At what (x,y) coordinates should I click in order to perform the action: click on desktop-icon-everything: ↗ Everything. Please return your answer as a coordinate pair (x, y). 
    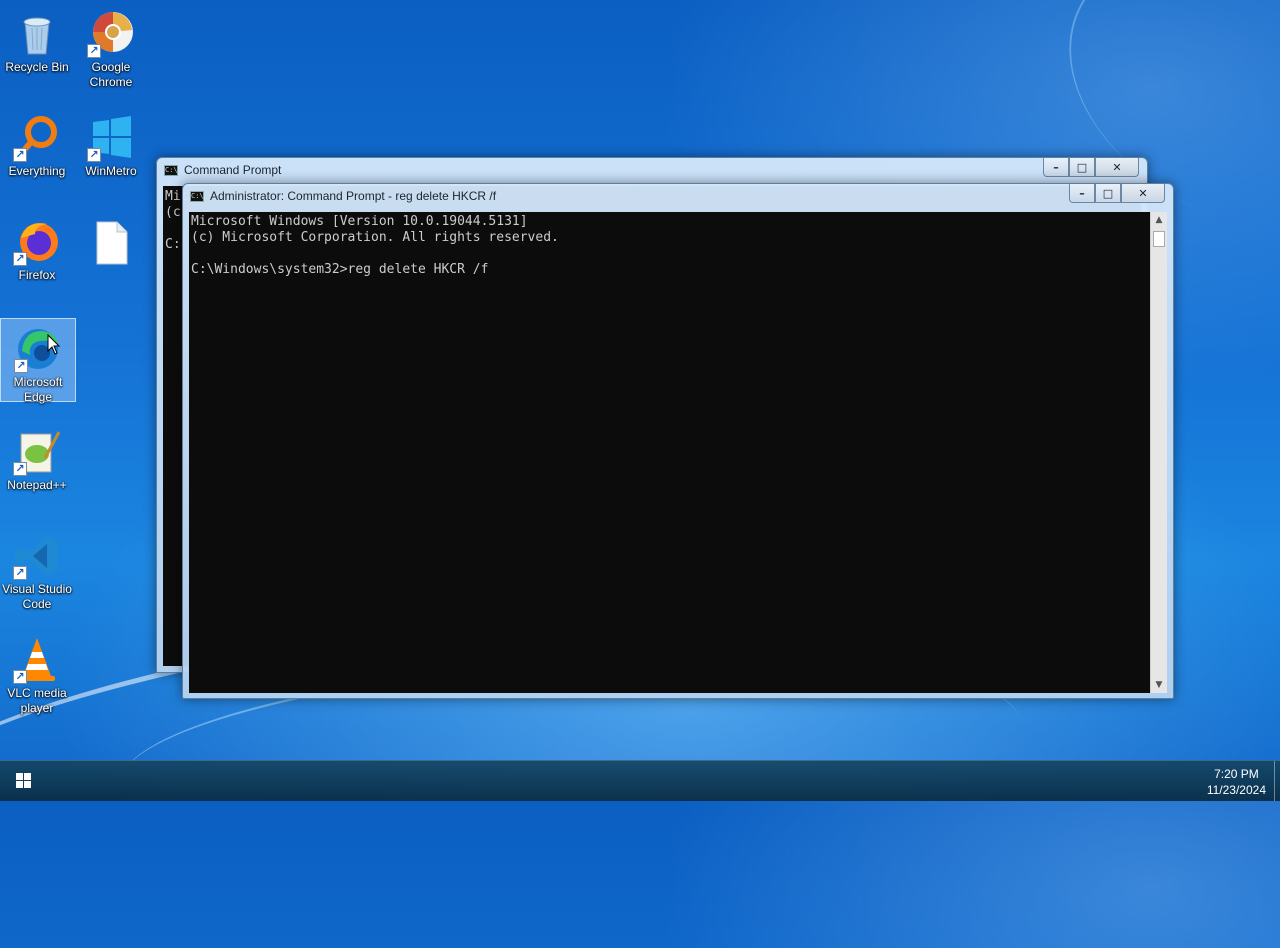
    Looking at the image, I should click on (37, 149).